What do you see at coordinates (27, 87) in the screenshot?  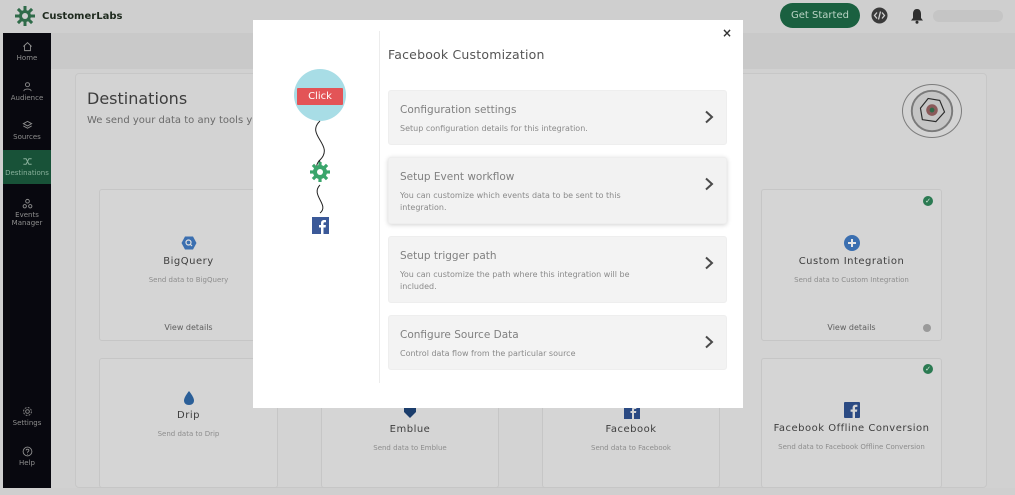 I see `audience-icon` at bounding box center [27, 87].